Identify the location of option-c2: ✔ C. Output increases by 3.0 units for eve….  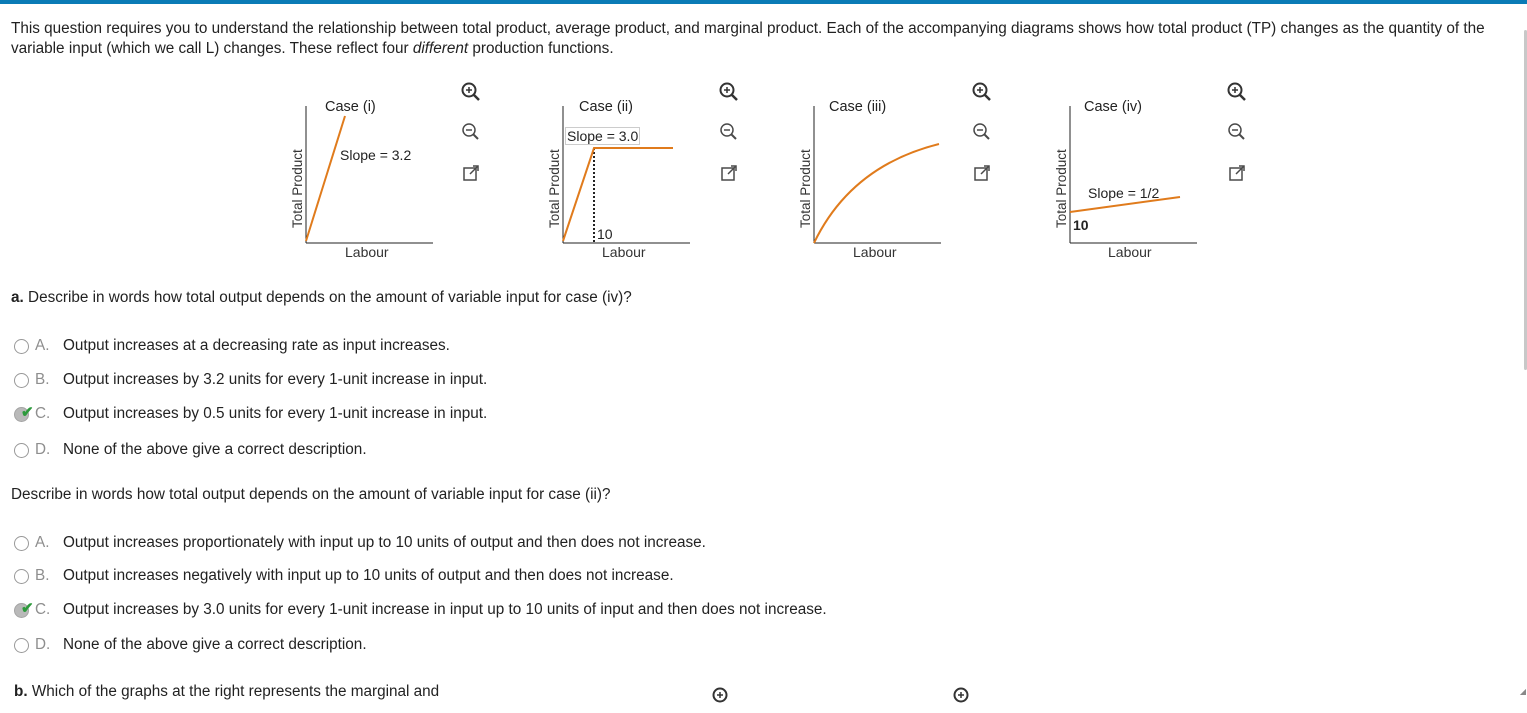
(420, 609).